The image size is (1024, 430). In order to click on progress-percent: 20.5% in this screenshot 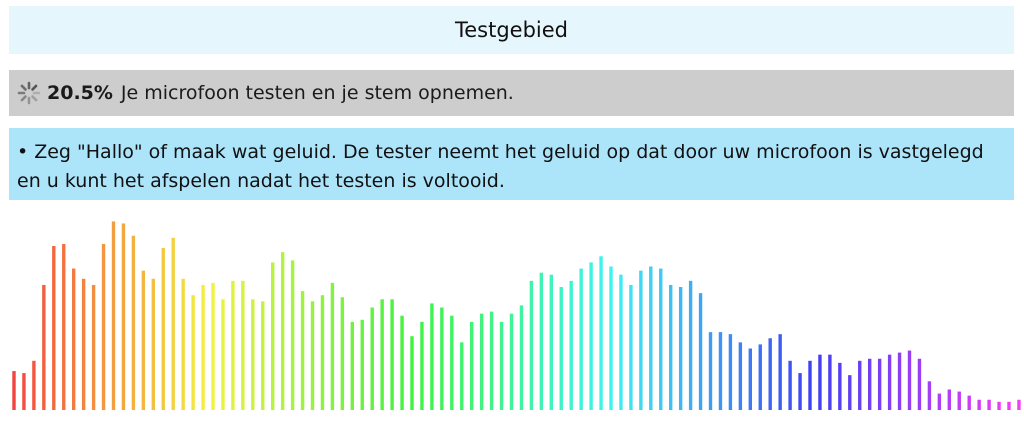, I will do `click(80, 93)`.